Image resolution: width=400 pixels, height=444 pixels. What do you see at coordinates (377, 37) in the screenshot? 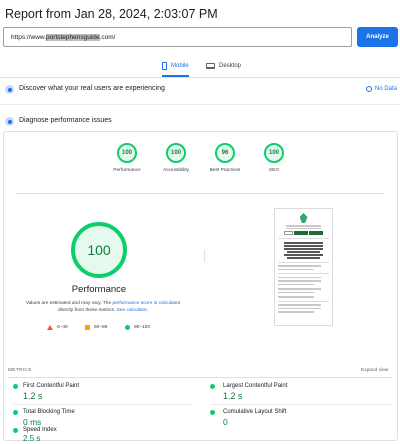
I see `analyze-button: Analyze` at bounding box center [377, 37].